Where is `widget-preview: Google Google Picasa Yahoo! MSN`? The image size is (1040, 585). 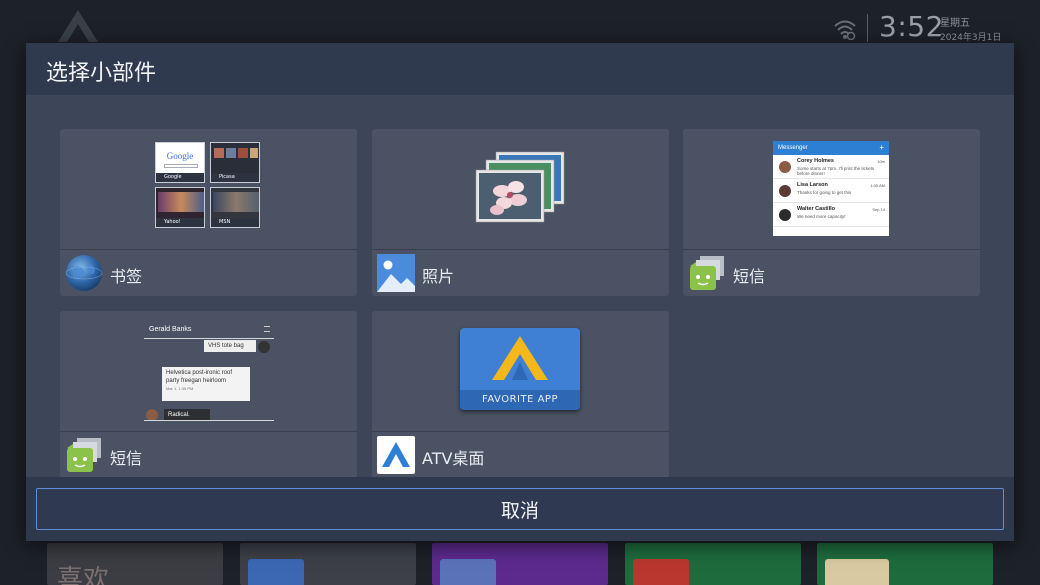 widget-preview: Google Google Picasa Yahoo! MSN is located at coordinates (208, 189).